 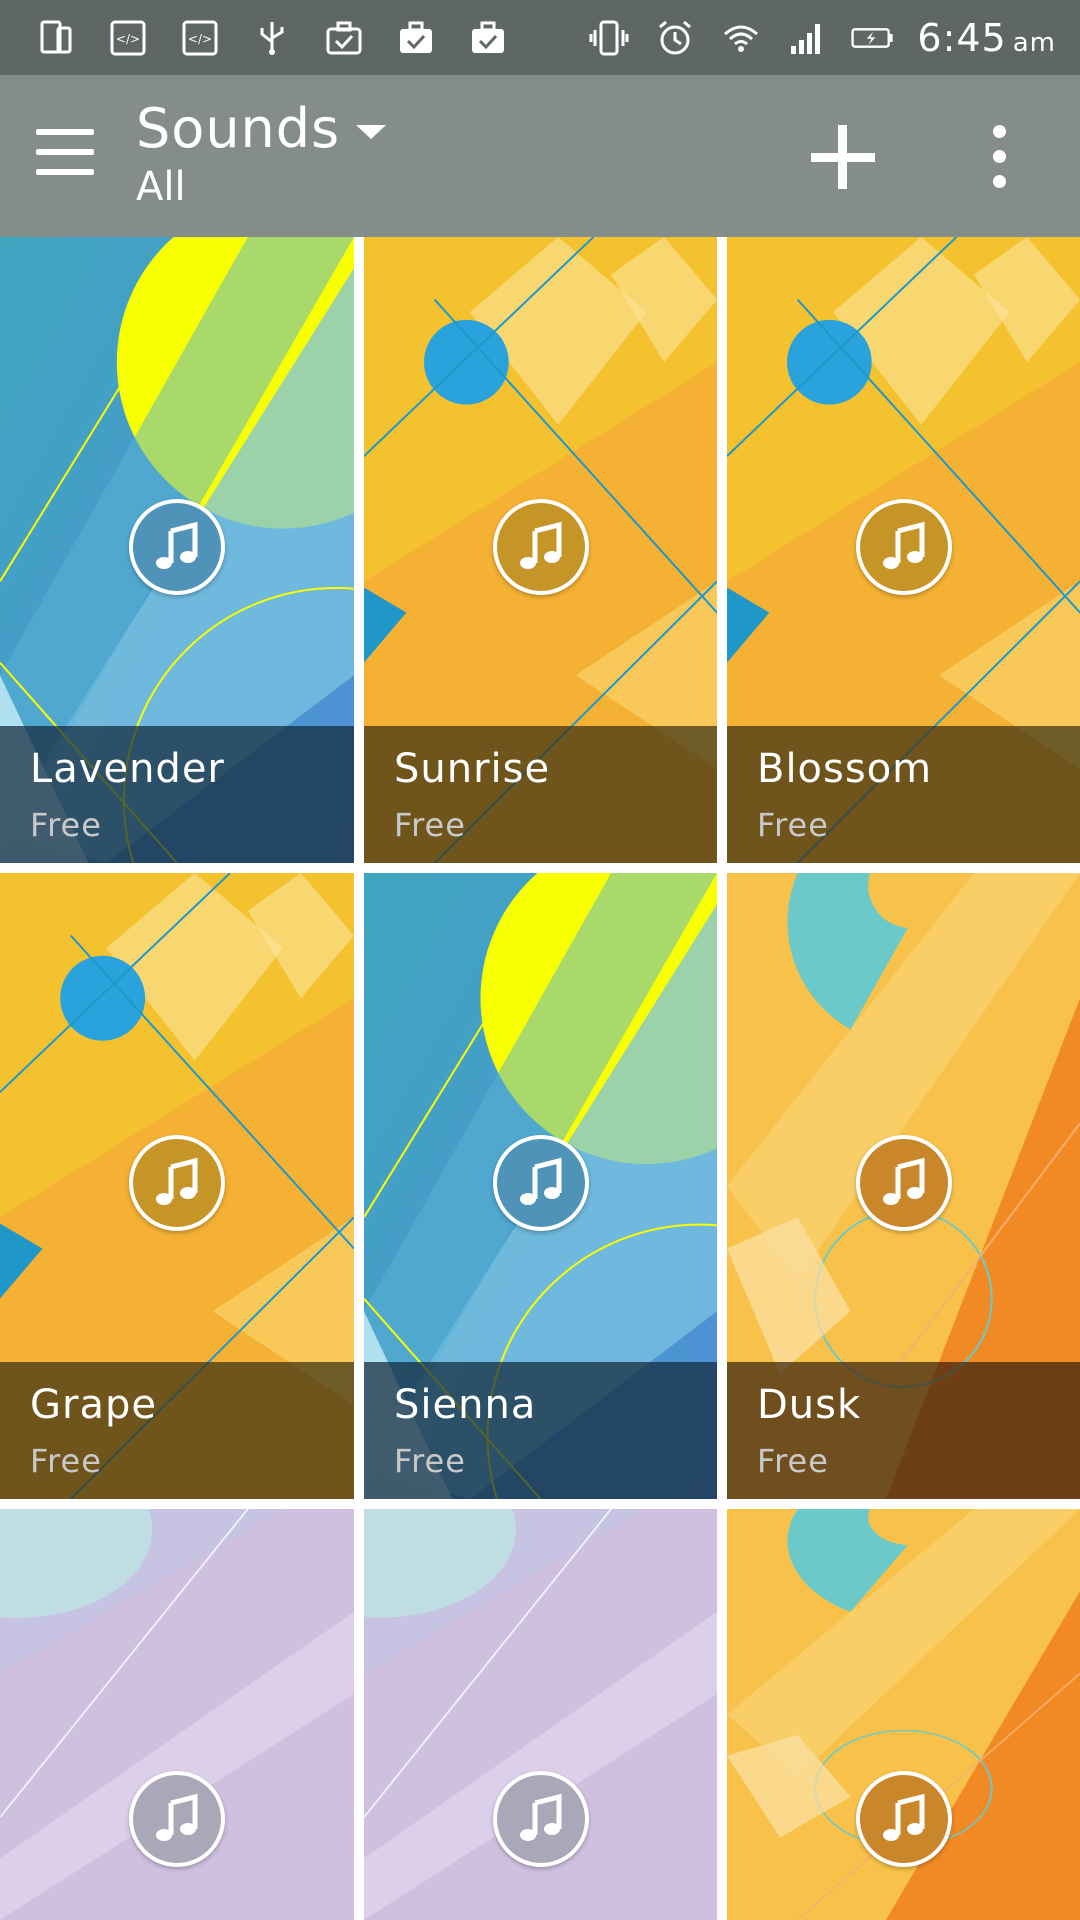 What do you see at coordinates (465, 1405) in the screenshot?
I see `theme-name: Sienna` at bounding box center [465, 1405].